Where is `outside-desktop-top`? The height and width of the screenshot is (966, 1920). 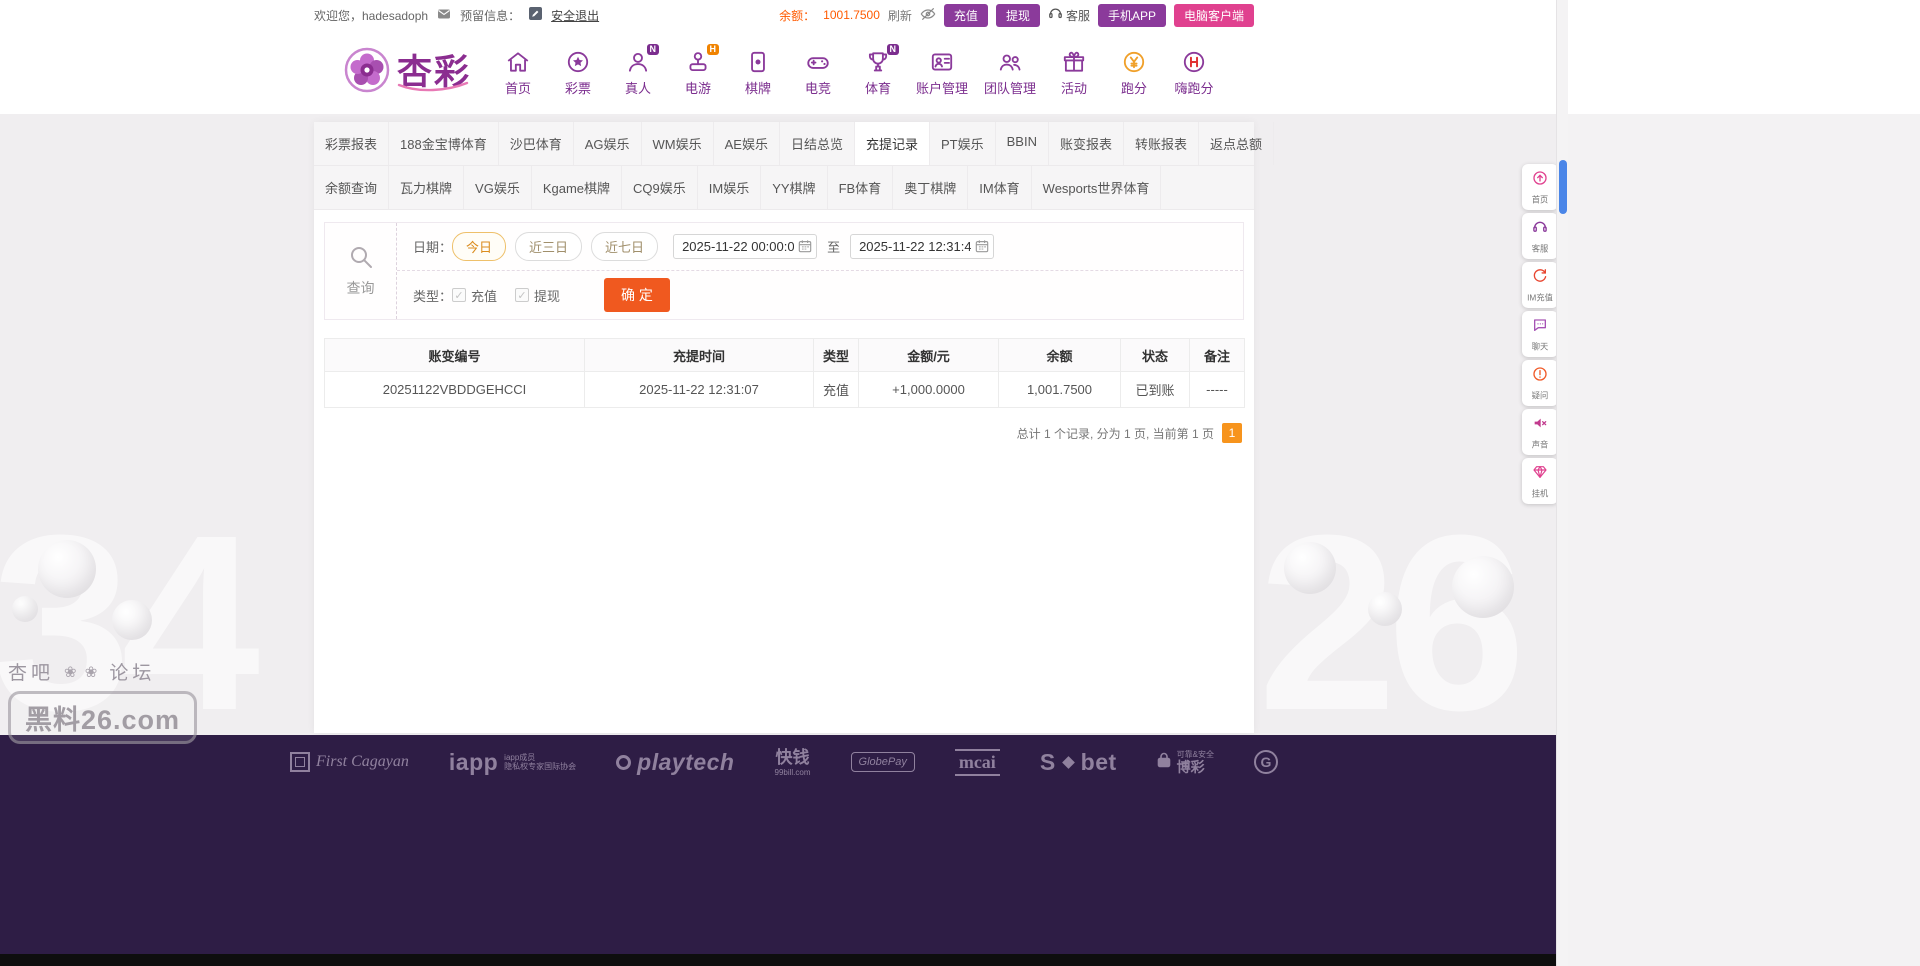
outside-desktop-top is located at coordinates (1744, 57).